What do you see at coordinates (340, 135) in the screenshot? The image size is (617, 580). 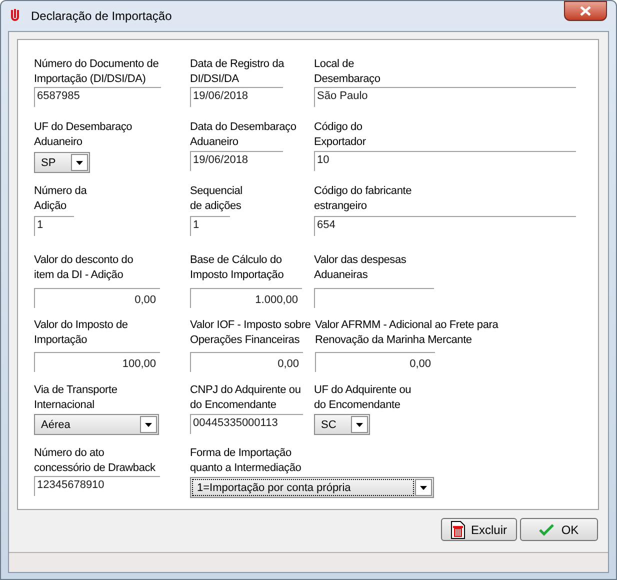 I see `field-label: Código do Exportador` at bounding box center [340, 135].